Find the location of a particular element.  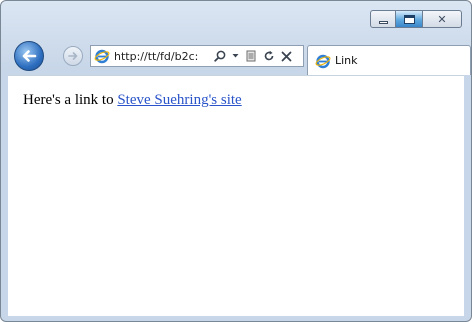

close-icon: ✕ is located at coordinates (442, 19).